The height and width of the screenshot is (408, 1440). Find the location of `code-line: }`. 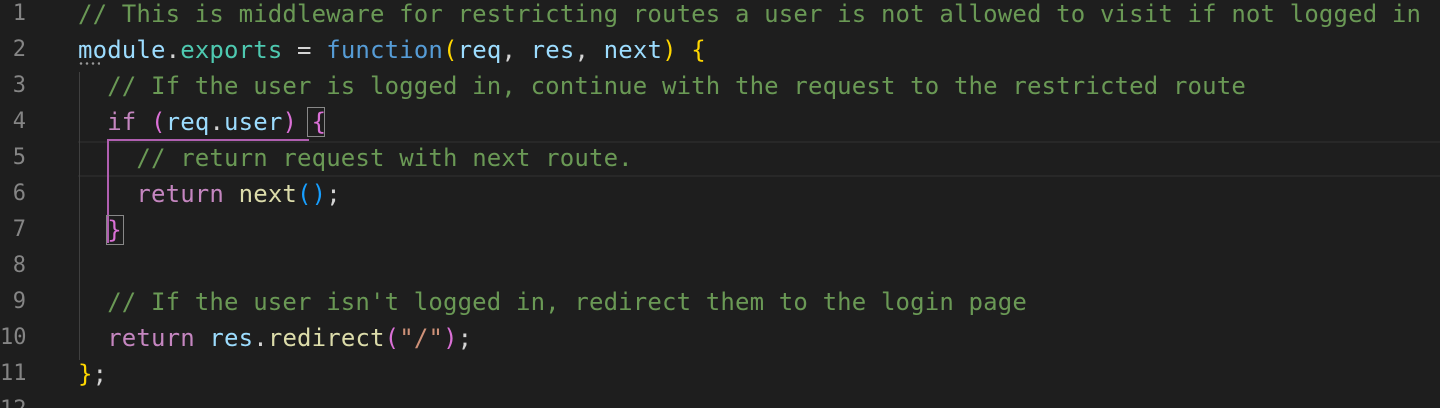

code-line: } is located at coordinates (100, 230).